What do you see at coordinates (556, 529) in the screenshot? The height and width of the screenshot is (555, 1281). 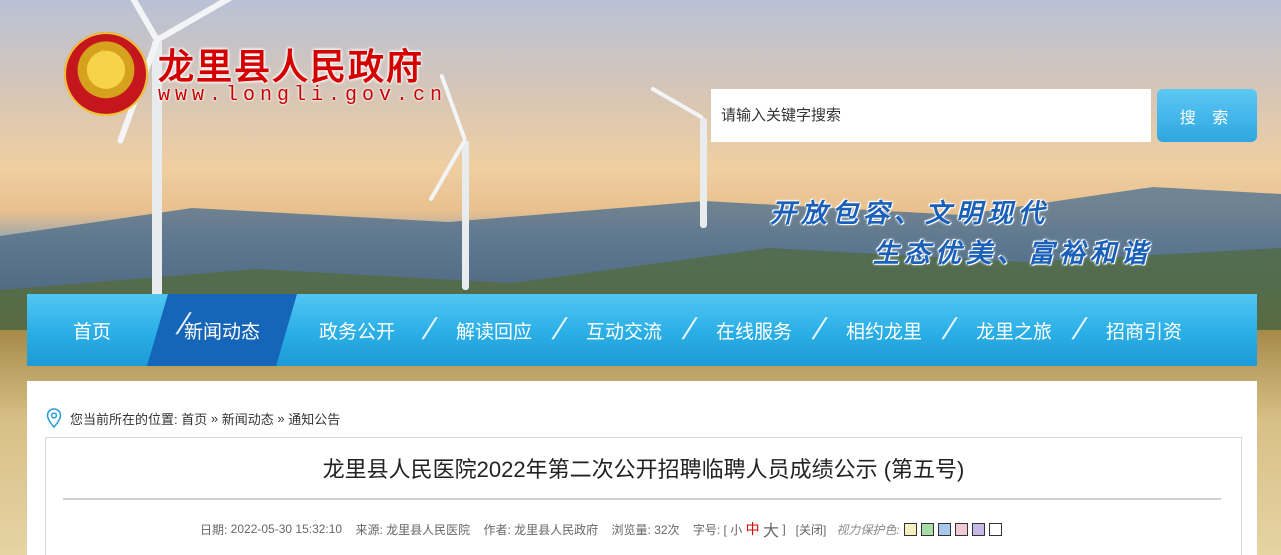 I see `article-author: 龙里县人民政府` at bounding box center [556, 529].